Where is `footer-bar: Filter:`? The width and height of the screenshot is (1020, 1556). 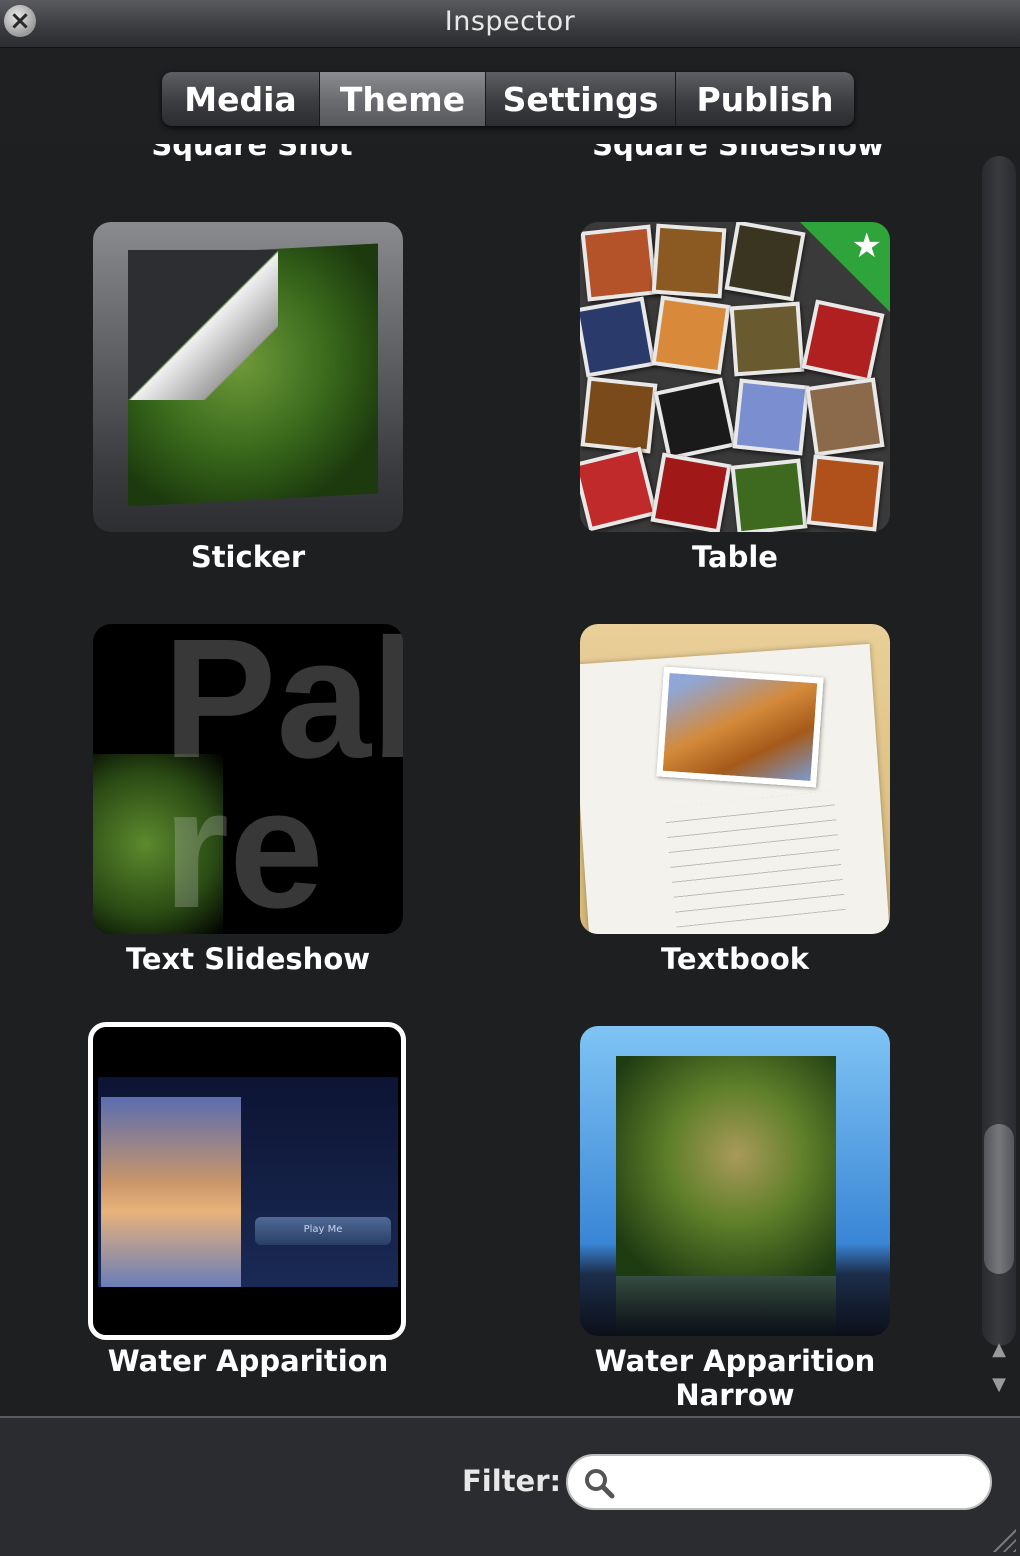 footer-bar: Filter: is located at coordinates (510, 1486).